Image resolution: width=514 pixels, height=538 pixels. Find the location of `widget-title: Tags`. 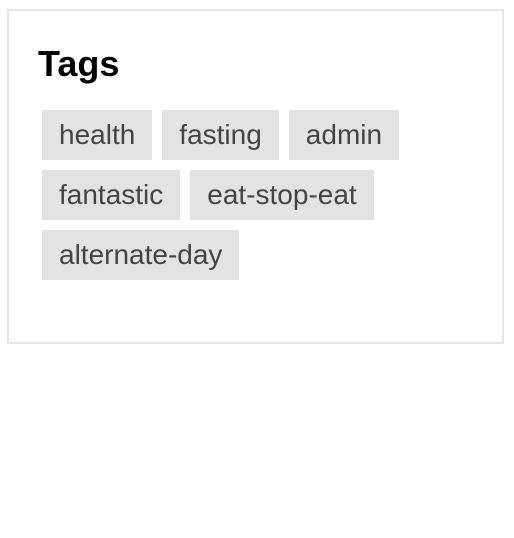

widget-title: Tags is located at coordinates (79, 63).